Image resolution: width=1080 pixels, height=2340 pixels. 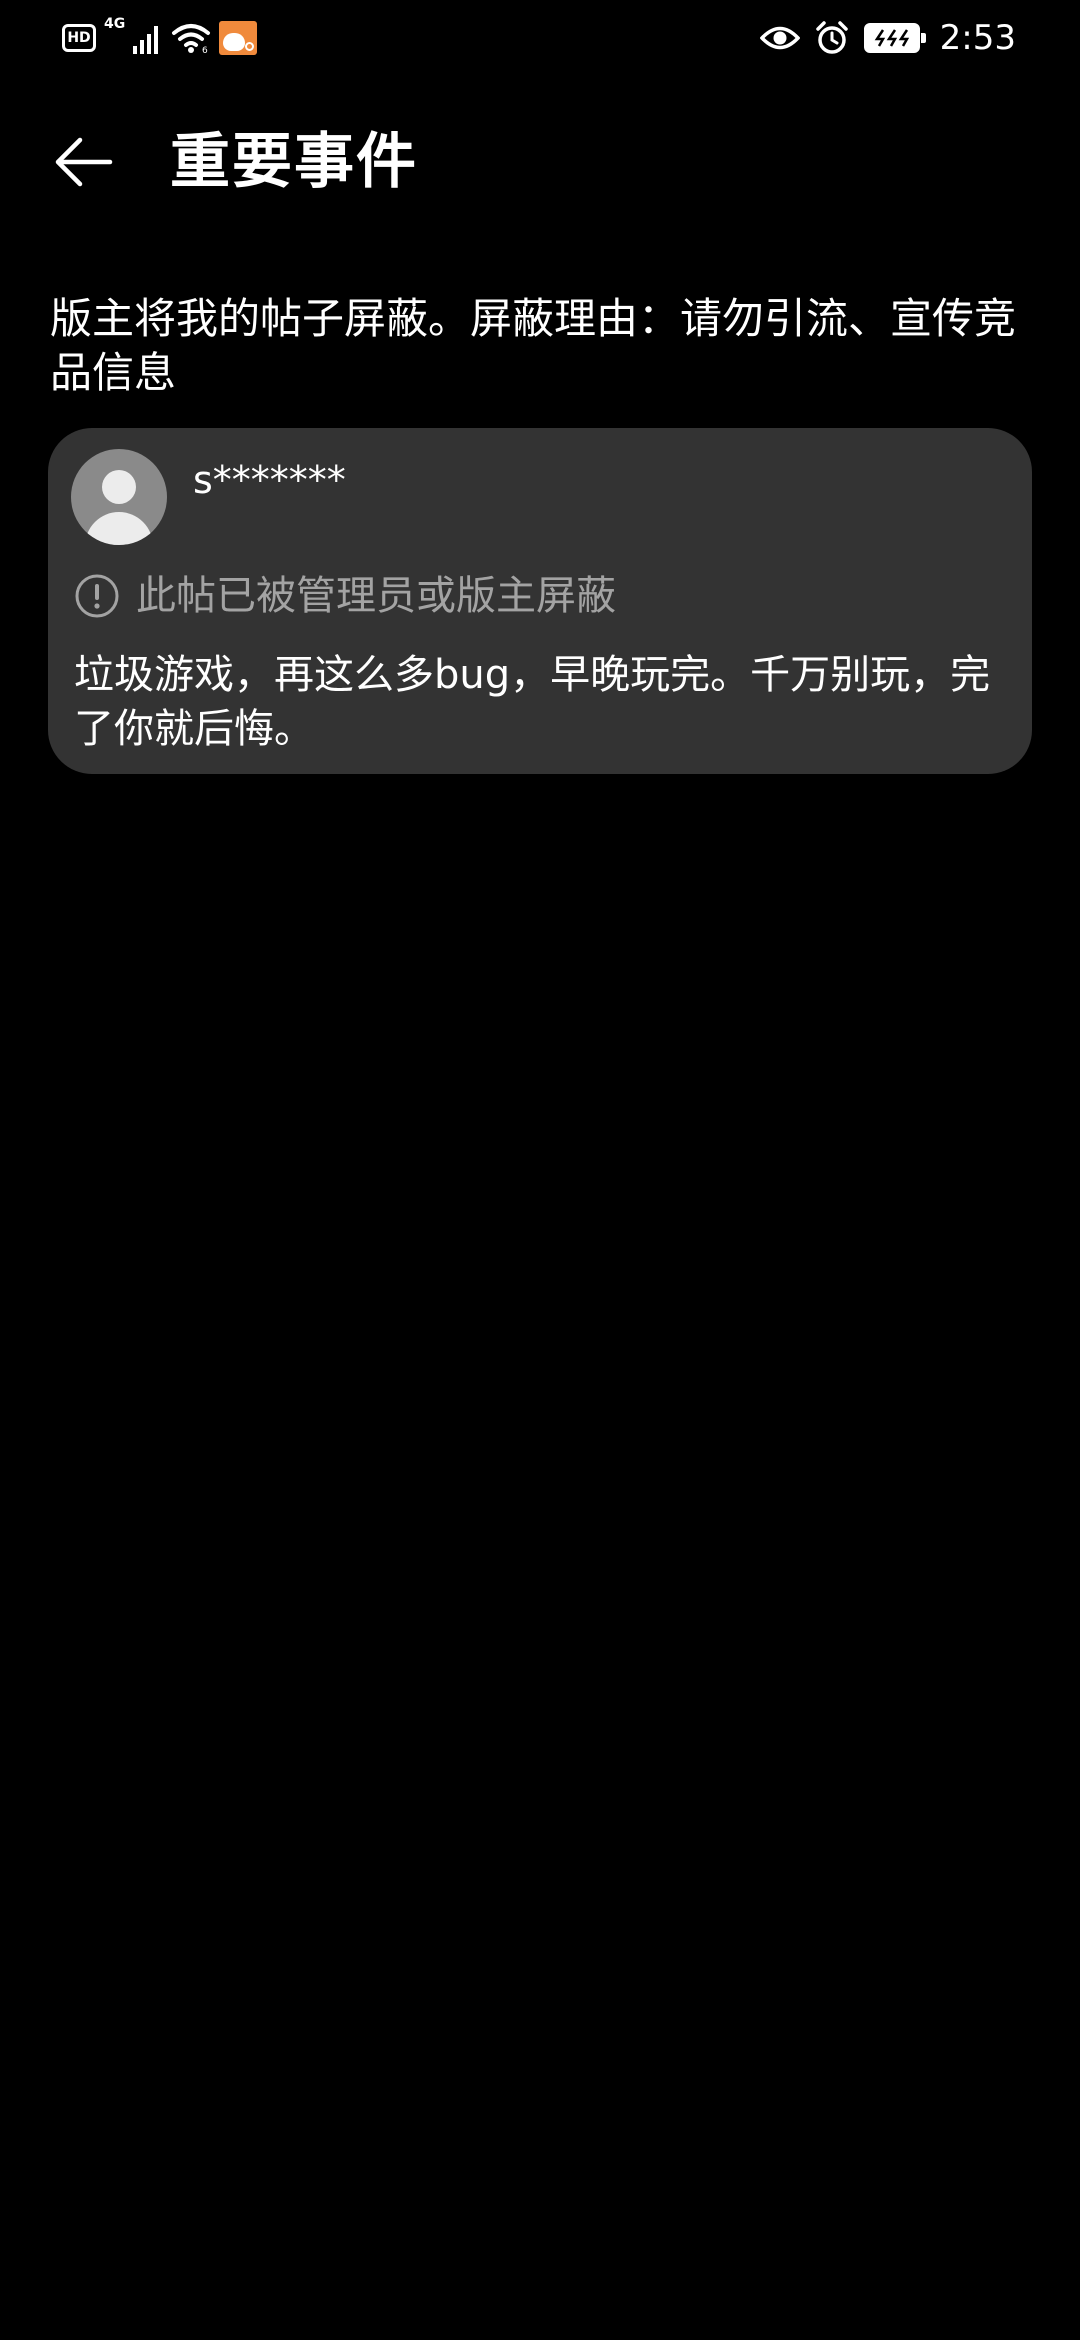 What do you see at coordinates (160, 37) in the screenshot?
I see `status-bar-left: HD 4G 6` at bounding box center [160, 37].